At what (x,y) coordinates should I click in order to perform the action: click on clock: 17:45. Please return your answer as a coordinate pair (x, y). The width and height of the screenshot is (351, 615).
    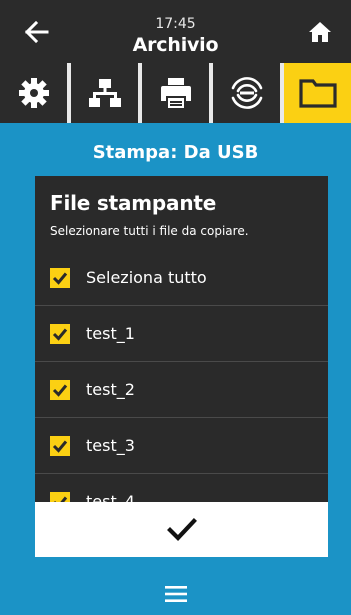
    Looking at the image, I should click on (175, 24).